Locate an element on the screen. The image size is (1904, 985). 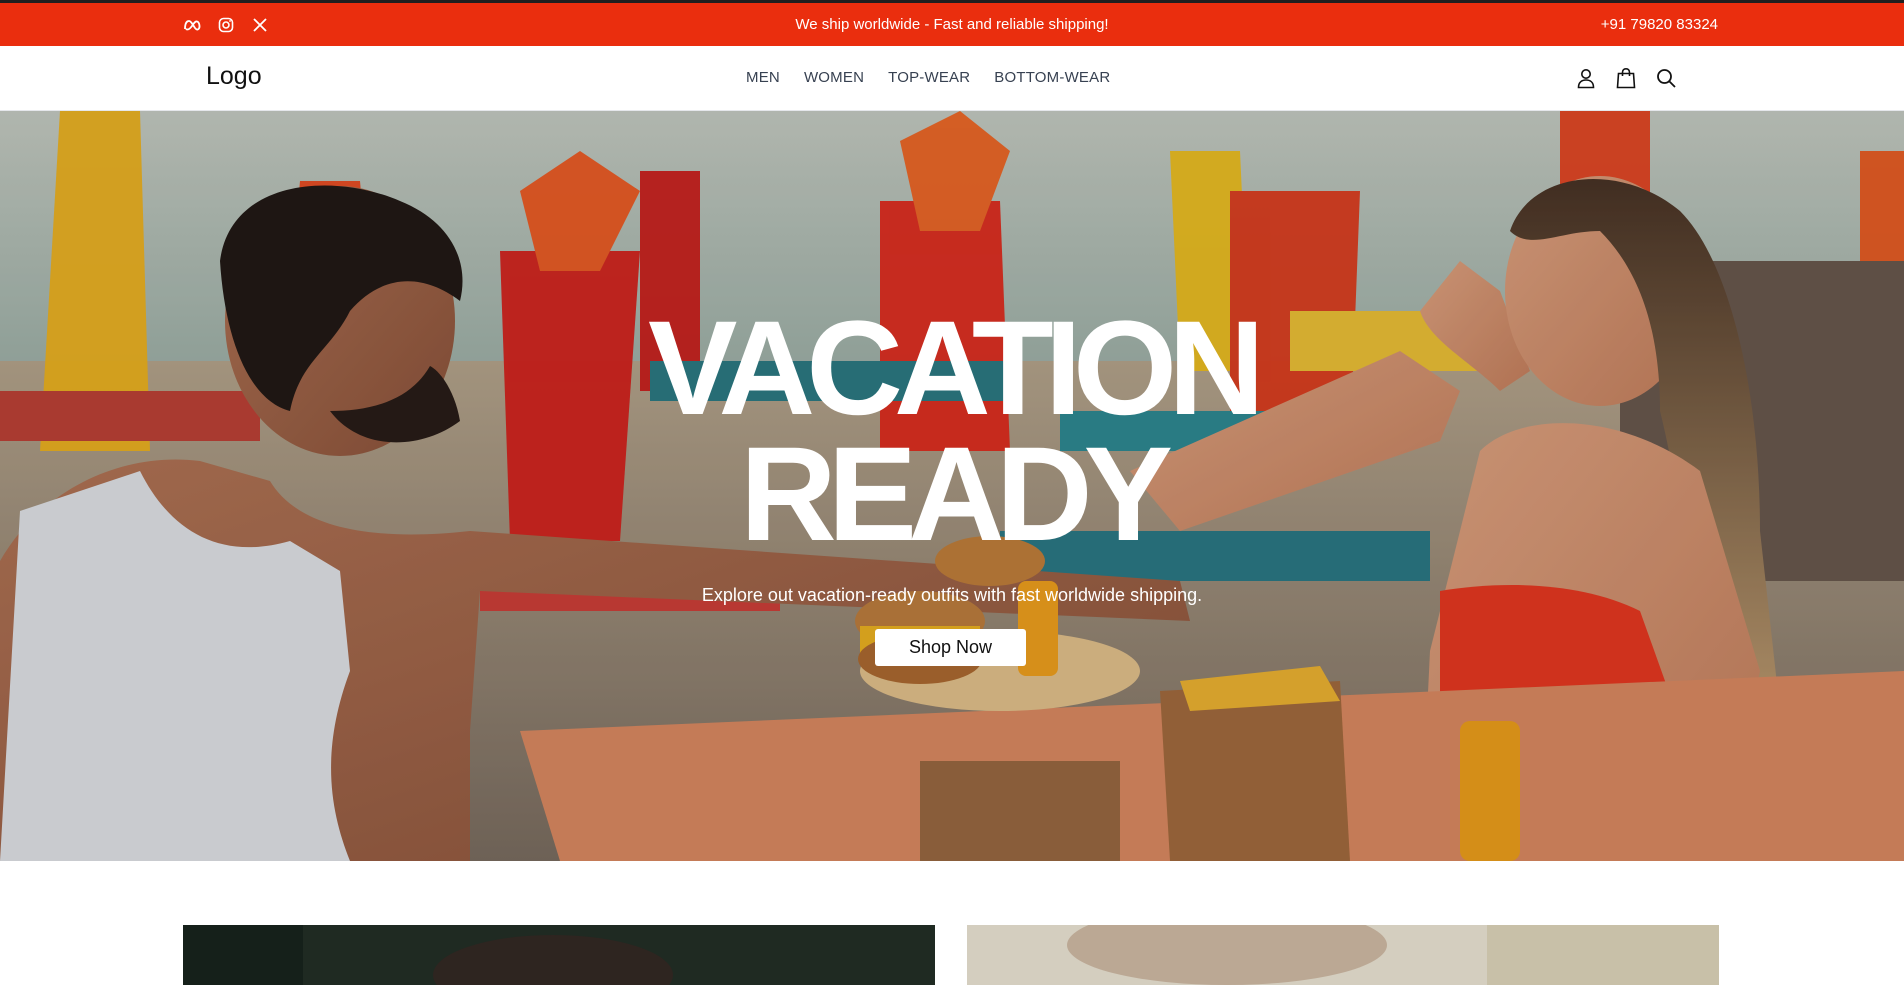
shopping-bag-icon is located at coordinates (1626, 78).